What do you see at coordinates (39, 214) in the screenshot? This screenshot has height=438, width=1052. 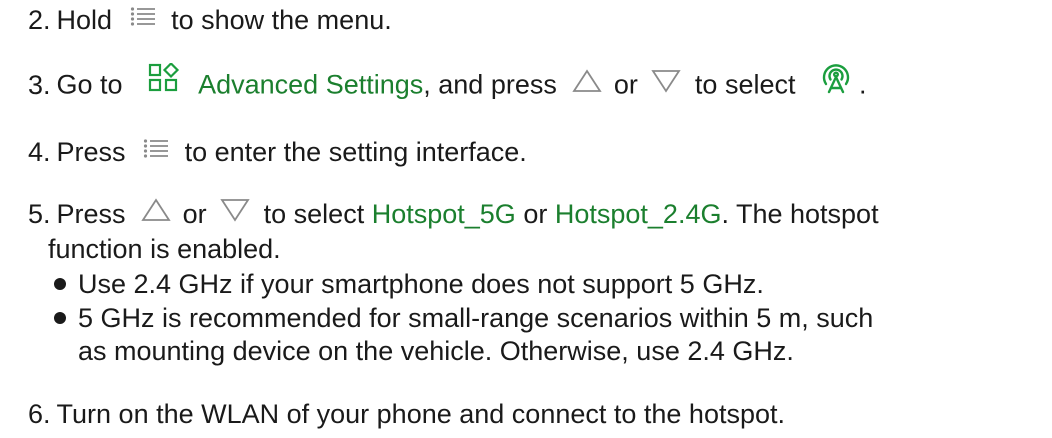 I see `step-number: 5.` at bounding box center [39, 214].